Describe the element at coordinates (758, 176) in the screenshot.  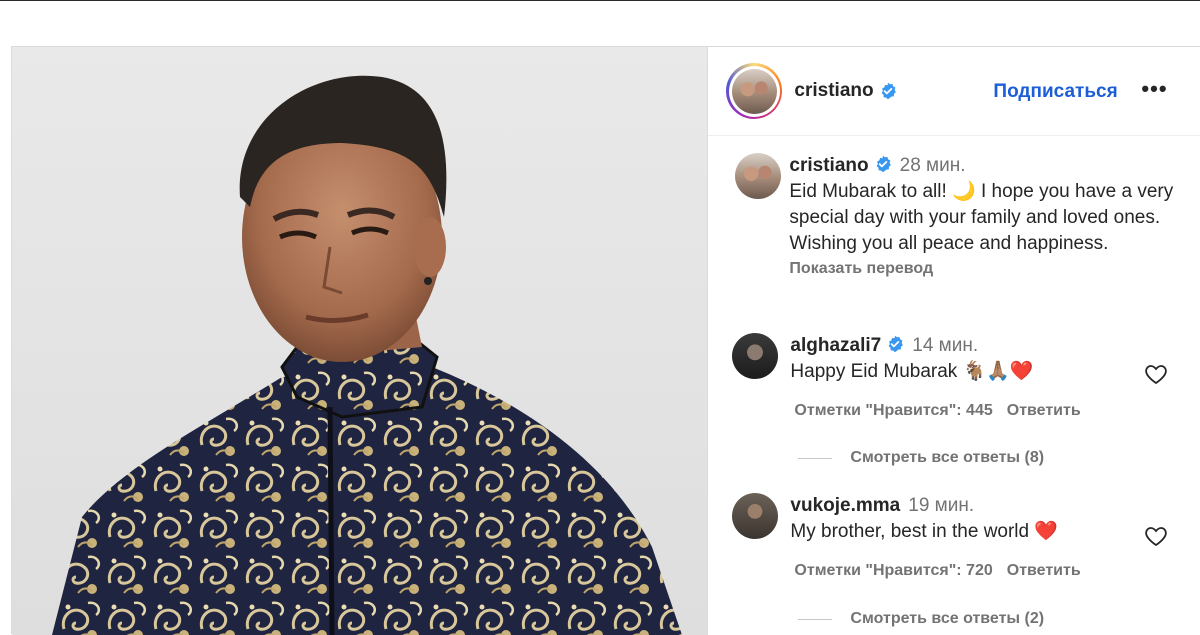
I see `caption-avatar` at that location.